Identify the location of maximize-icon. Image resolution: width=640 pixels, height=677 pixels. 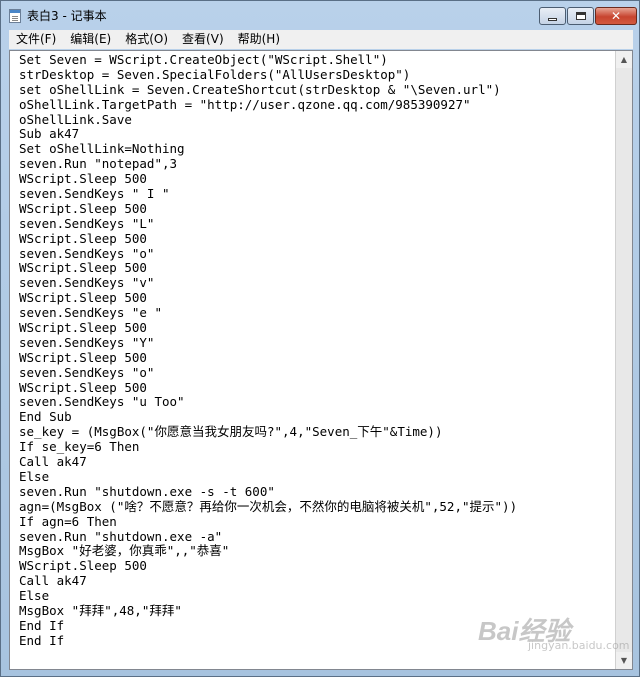
(580, 16).